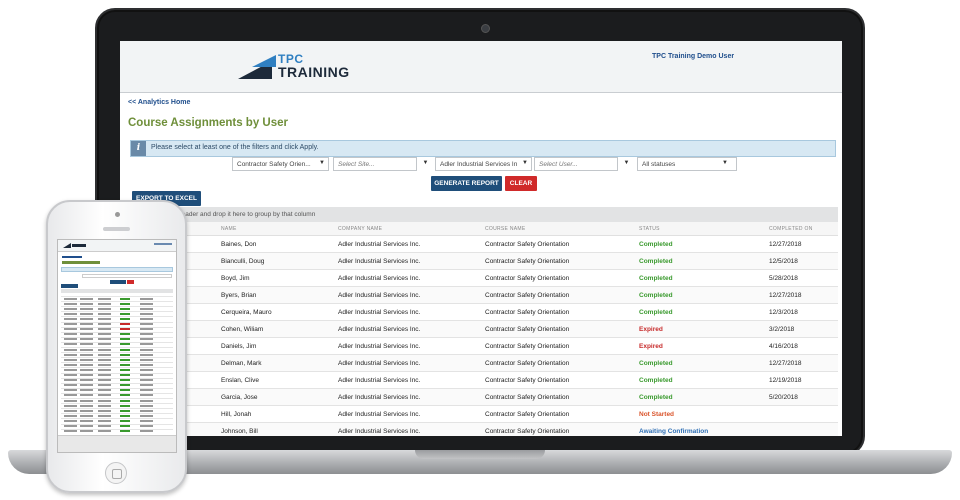  What do you see at coordinates (791, 229) in the screenshot?
I see `column-header-completed-on: COMPLETED ON` at bounding box center [791, 229].